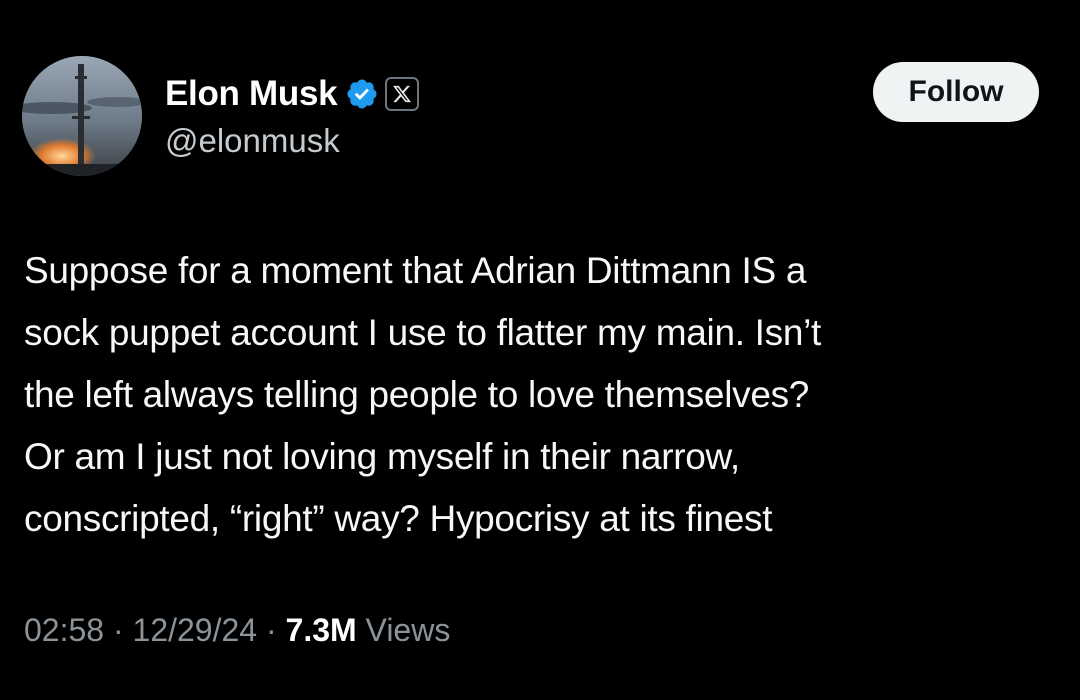  Describe the element at coordinates (362, 94) in the screenshot. I see `verified-badge-icon` at that location.